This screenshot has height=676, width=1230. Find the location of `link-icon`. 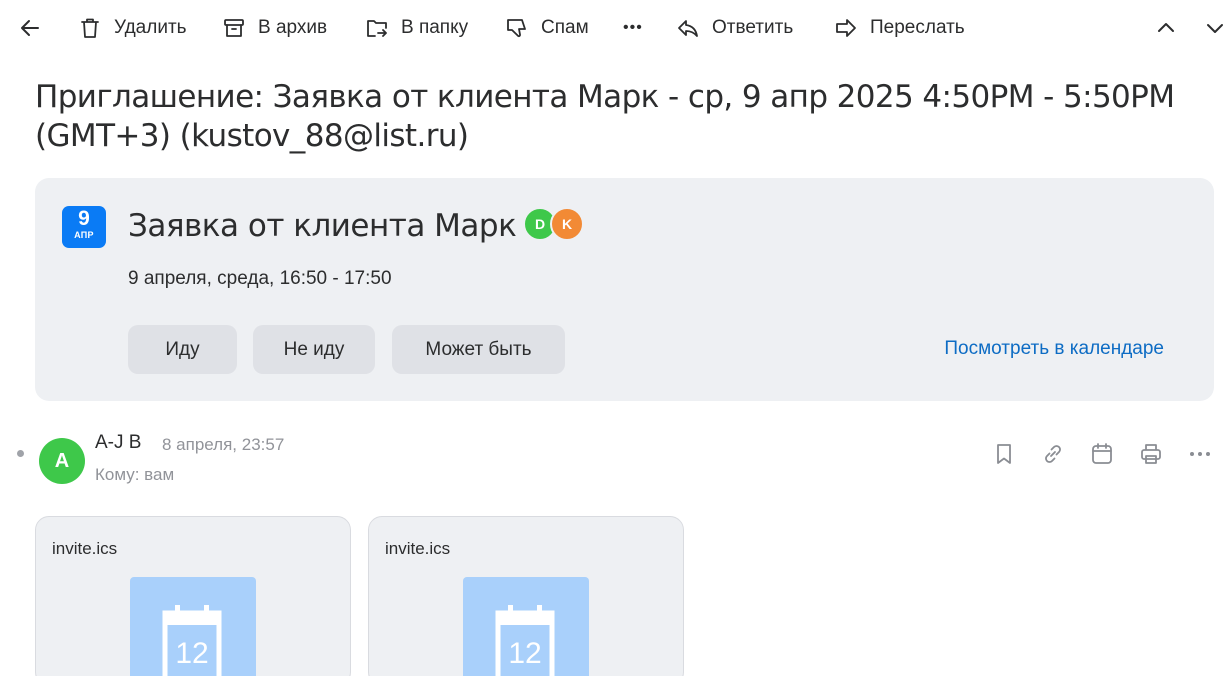

link-icon is located at coordinates (1053, 454).